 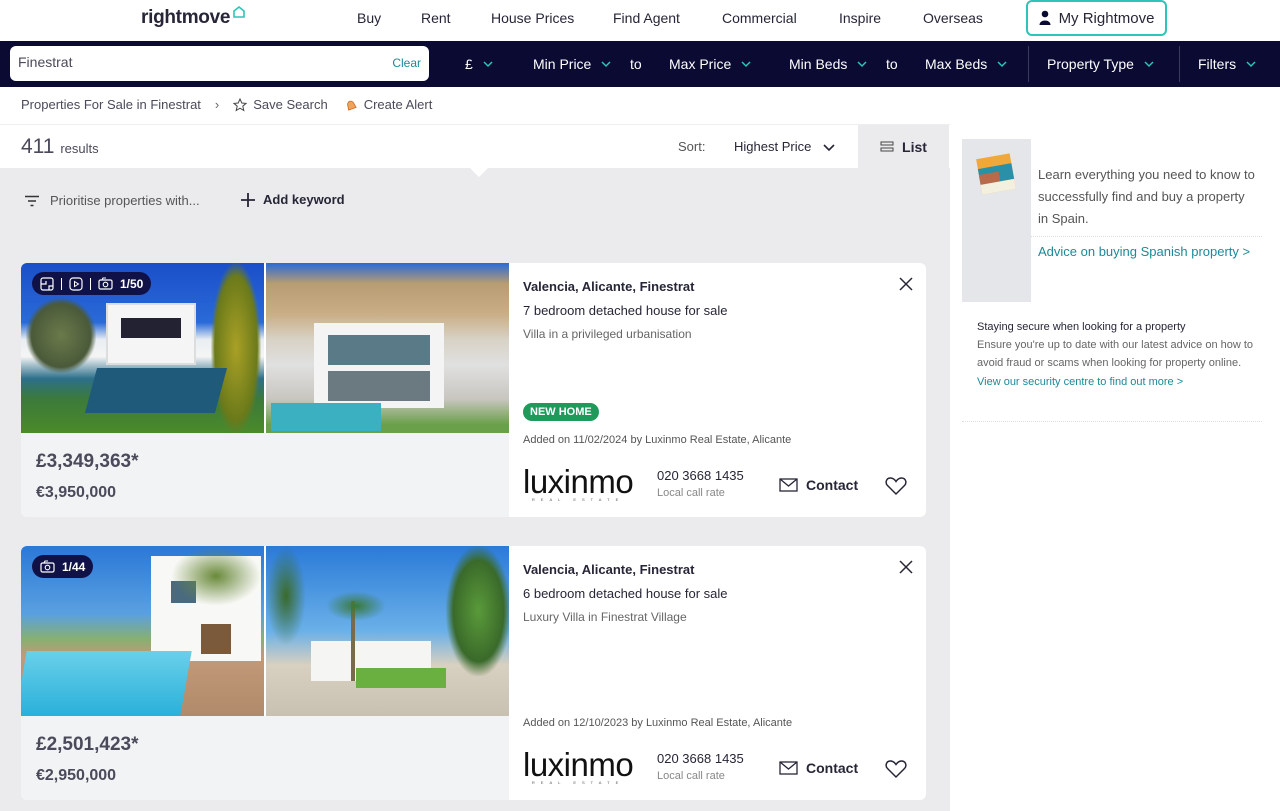 What do you see at coordinates (240, 104) in the screenshot?
I see `star-icon` at bounding box center [240, 104].